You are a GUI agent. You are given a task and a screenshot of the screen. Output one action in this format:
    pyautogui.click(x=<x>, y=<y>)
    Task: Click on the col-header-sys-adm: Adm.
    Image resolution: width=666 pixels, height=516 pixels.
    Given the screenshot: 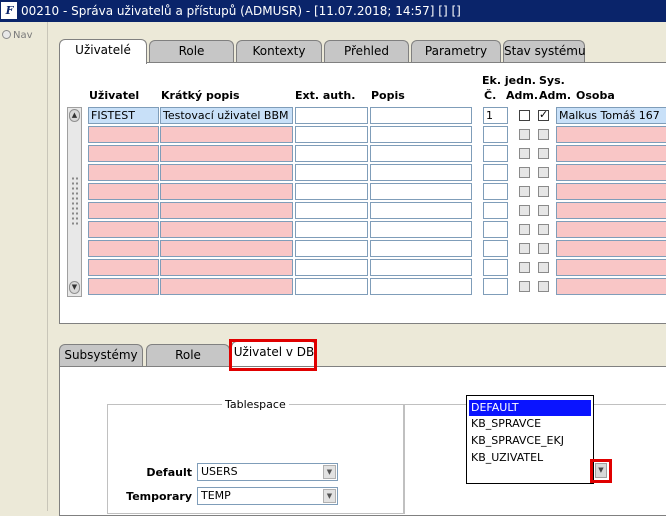 What is the action you would take?
    pyautogui.click(x=555, y=95)
    